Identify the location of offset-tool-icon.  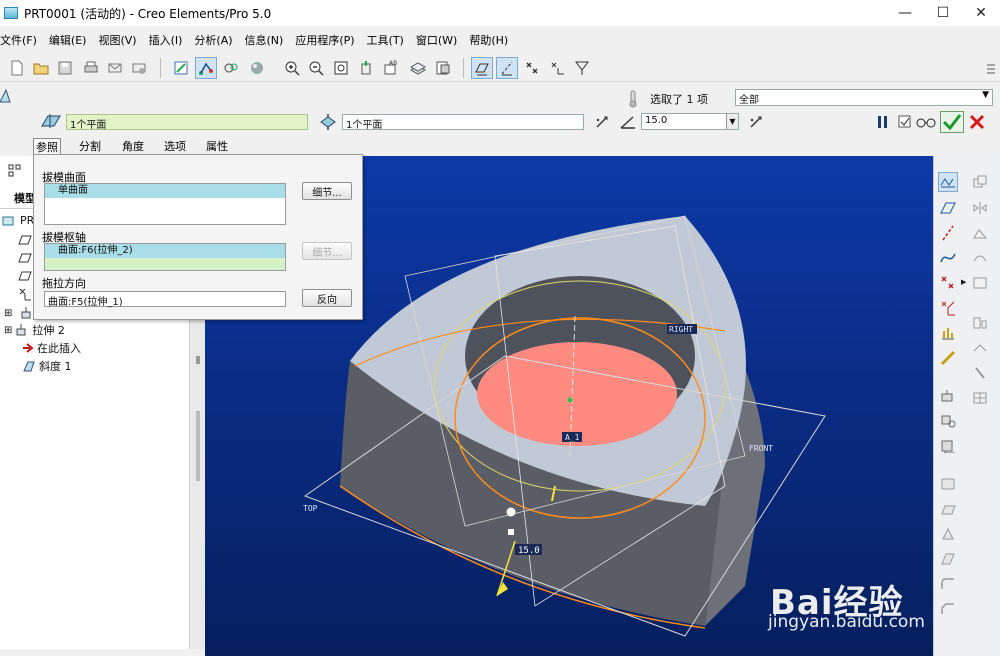
(980, 348).